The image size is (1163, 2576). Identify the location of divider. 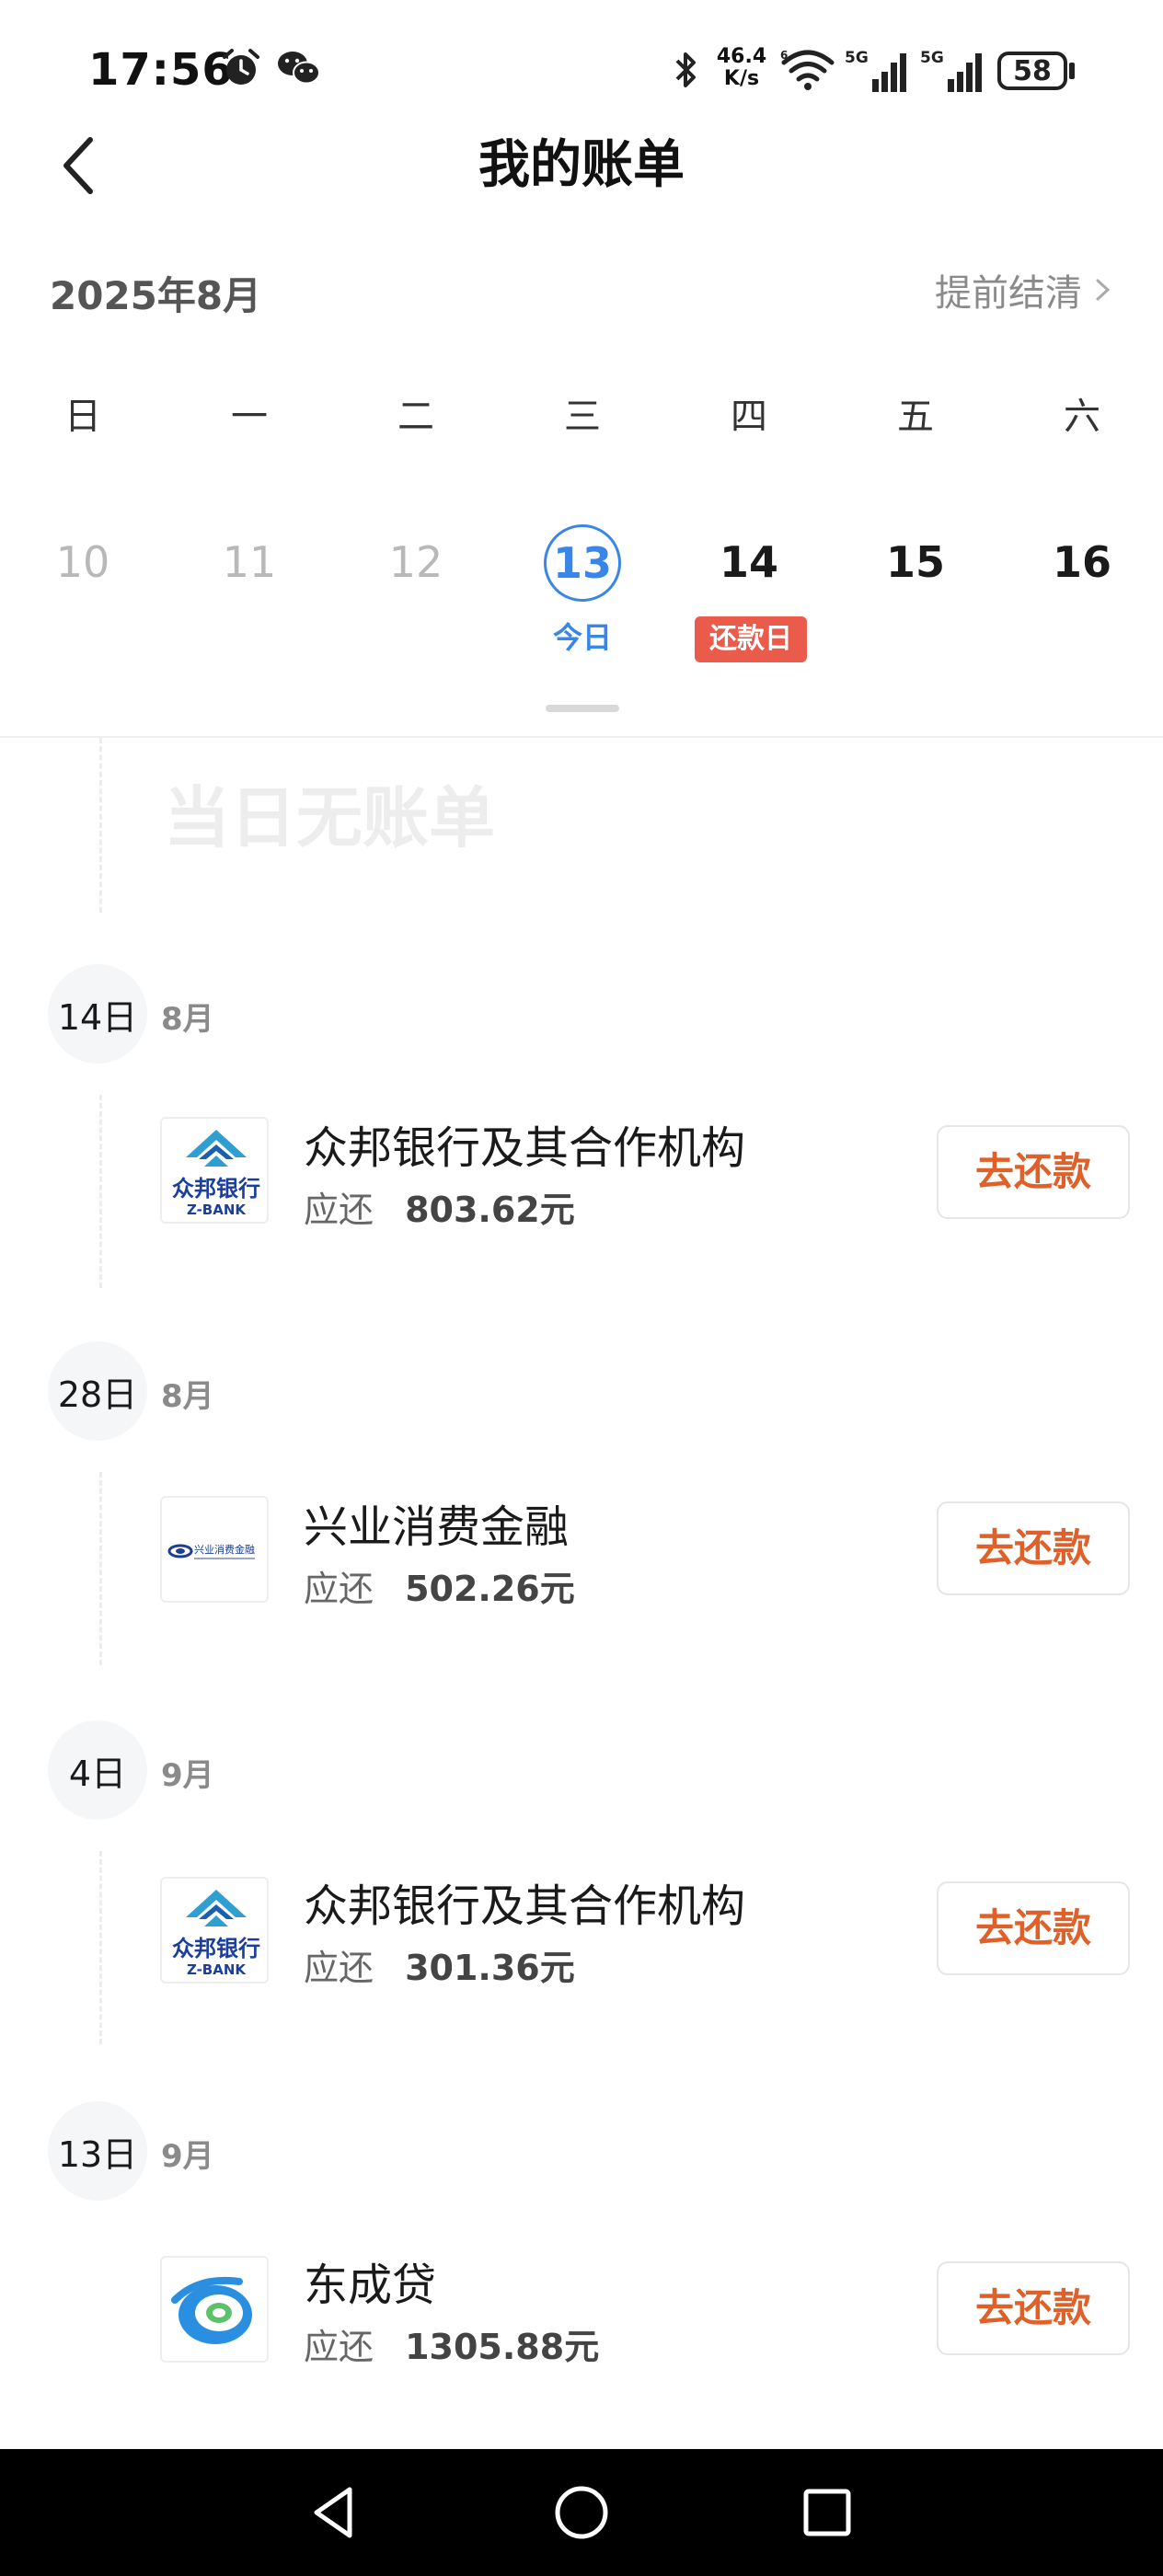
(581, 737).